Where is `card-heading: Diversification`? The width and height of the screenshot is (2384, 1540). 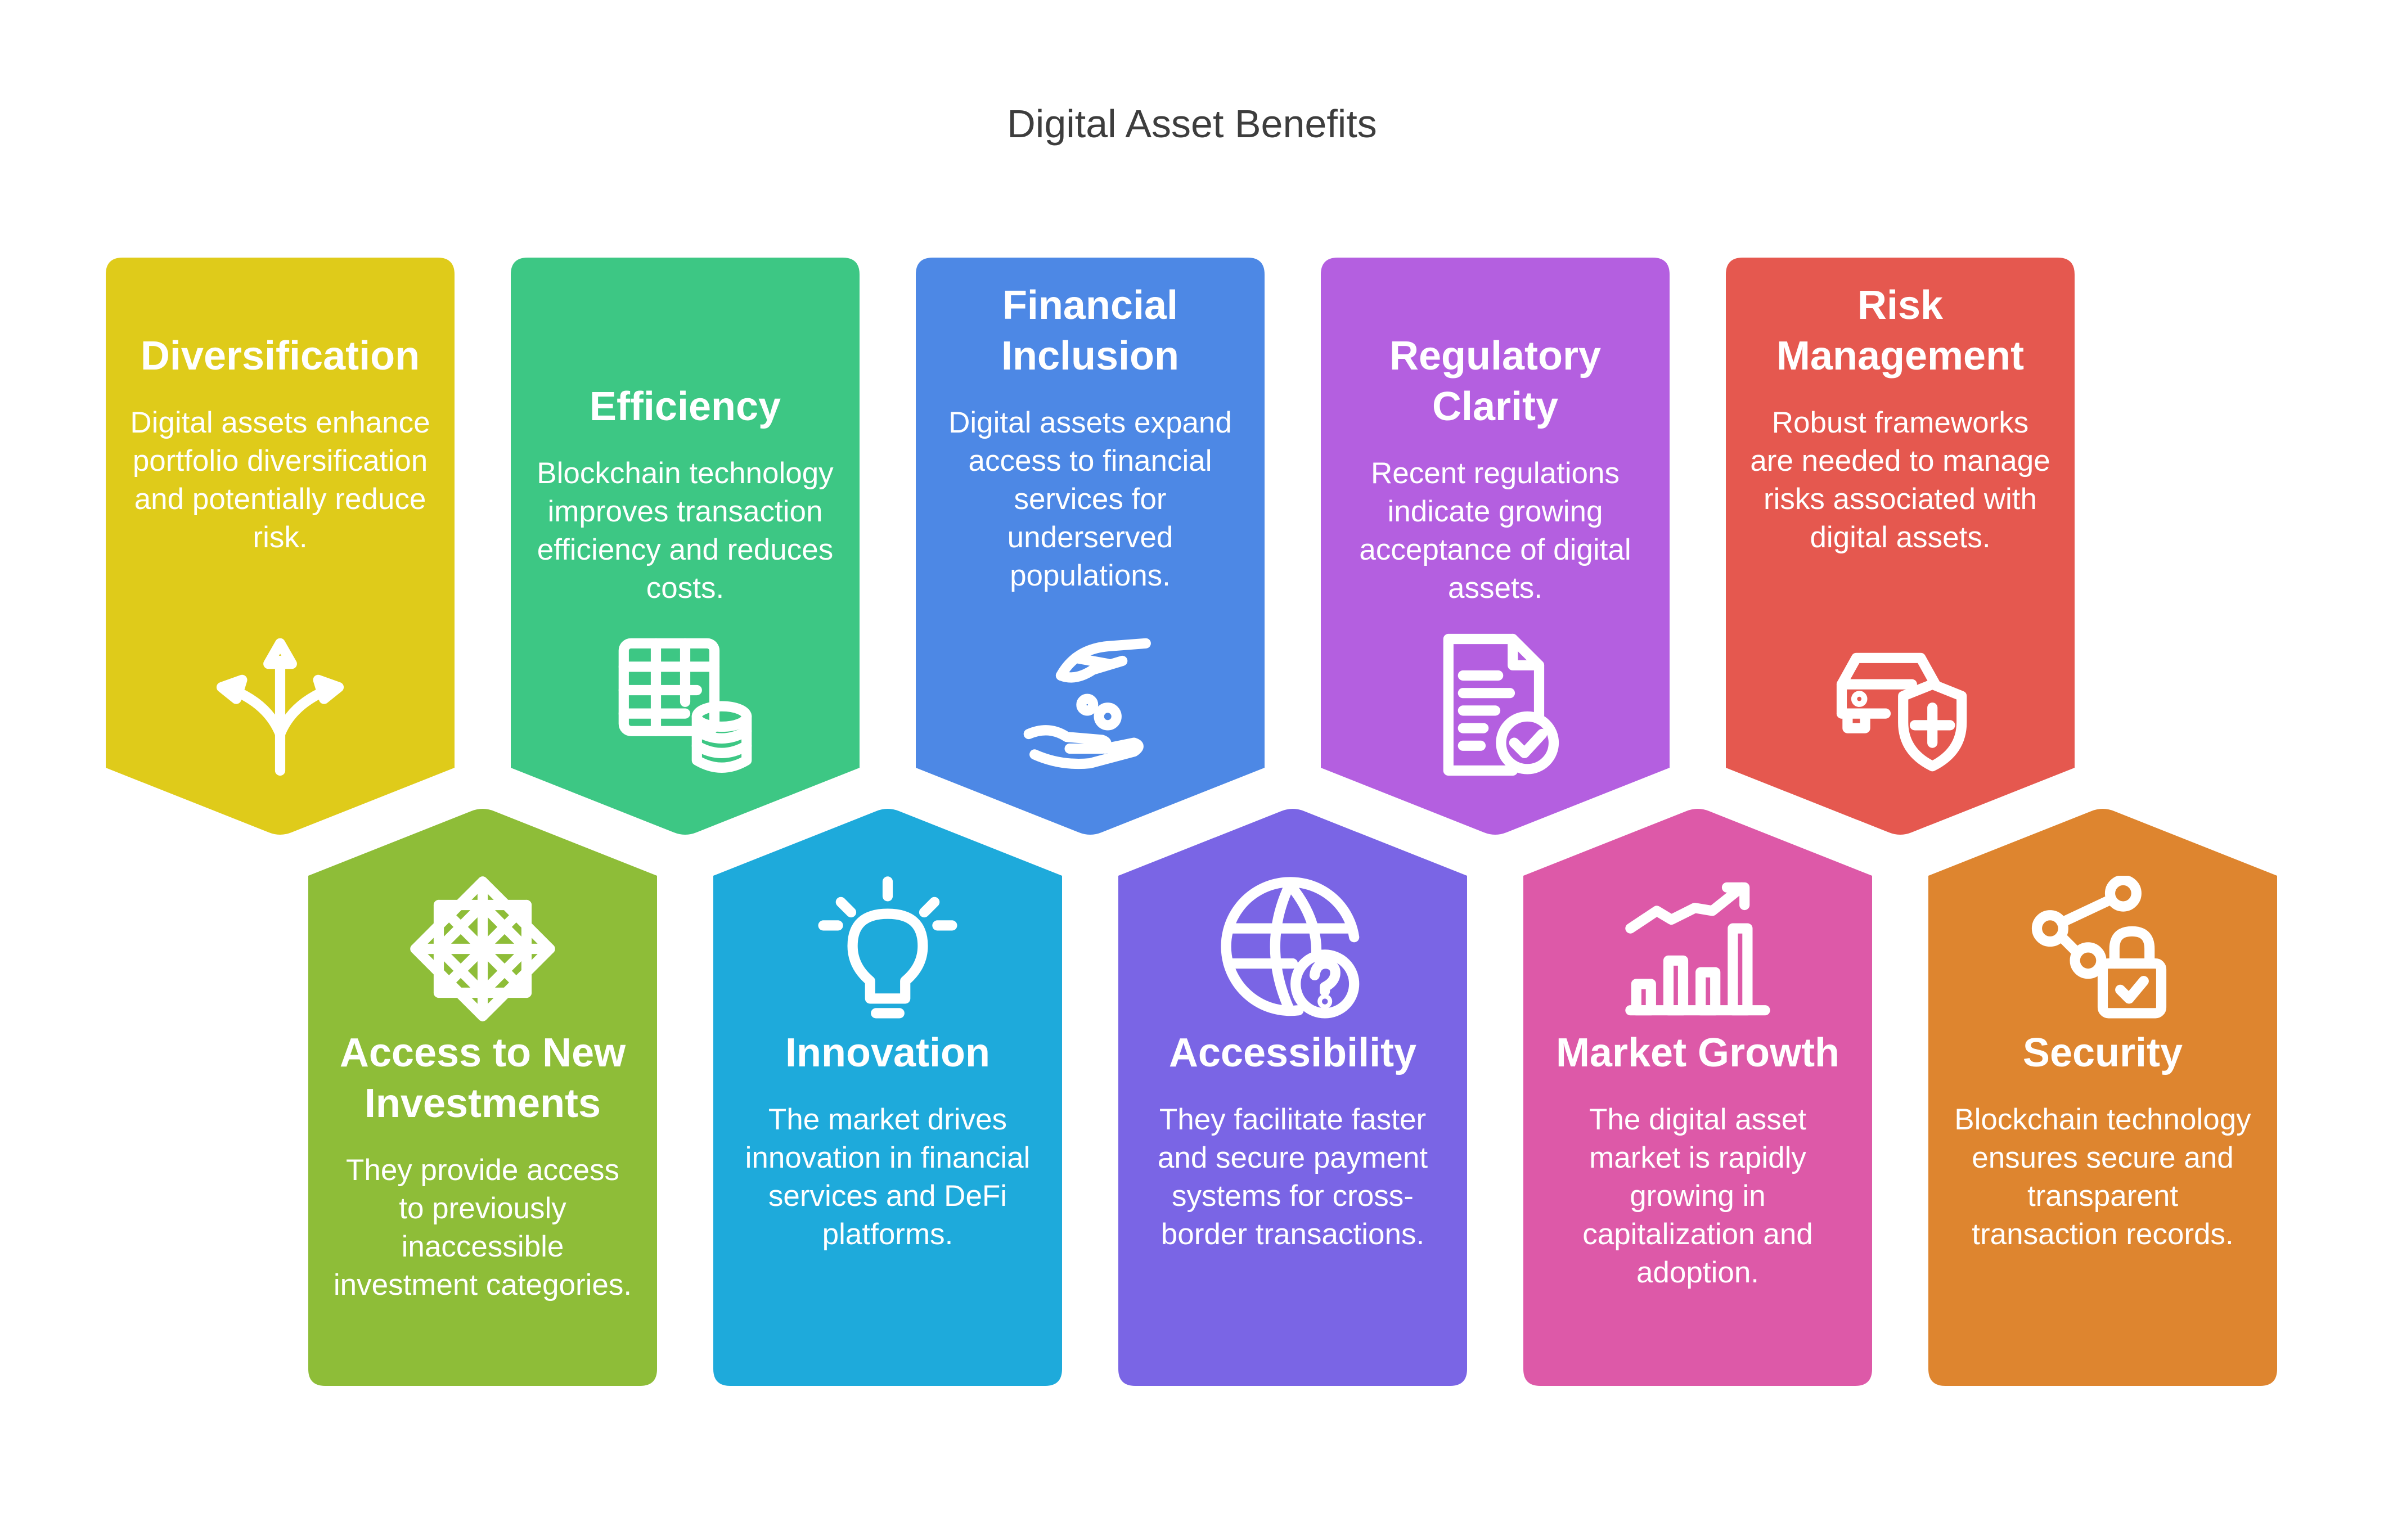
card-heading: Diversification is located at coordinates (280, 357).